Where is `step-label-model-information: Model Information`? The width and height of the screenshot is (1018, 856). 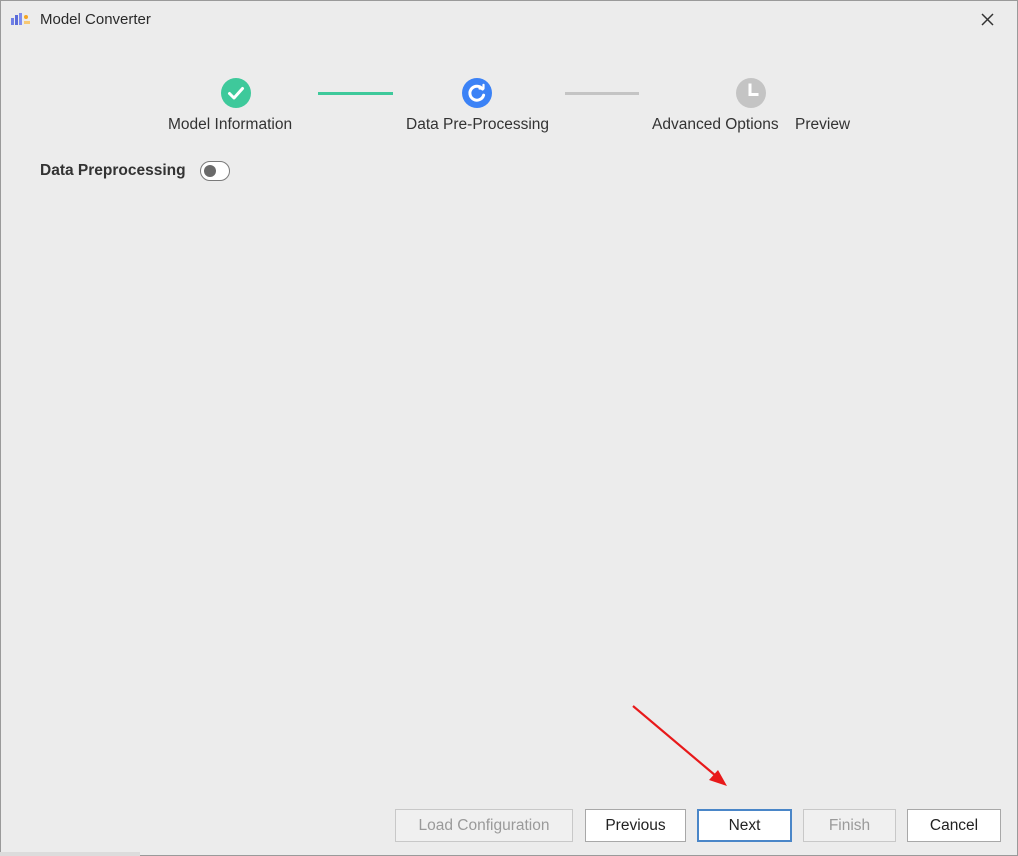 step-label-model-information: Model Information is located at coordinates (230, 124).